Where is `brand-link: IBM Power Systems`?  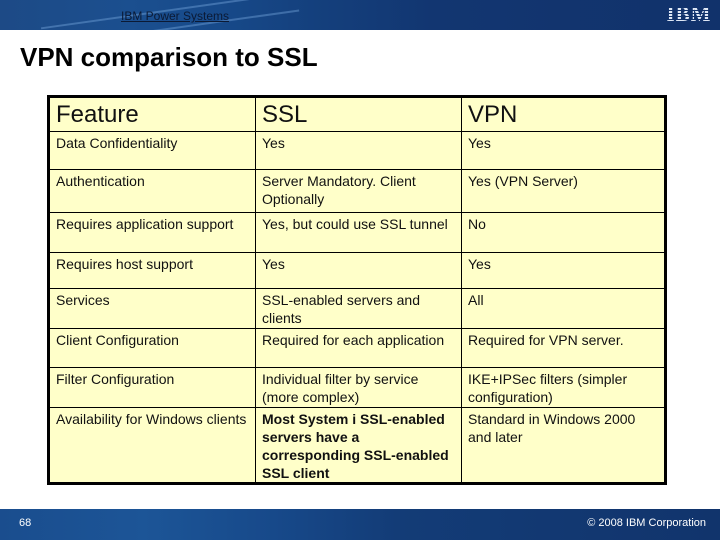
brand-link: IBM Power Systems is located at coordinates (175, 16).